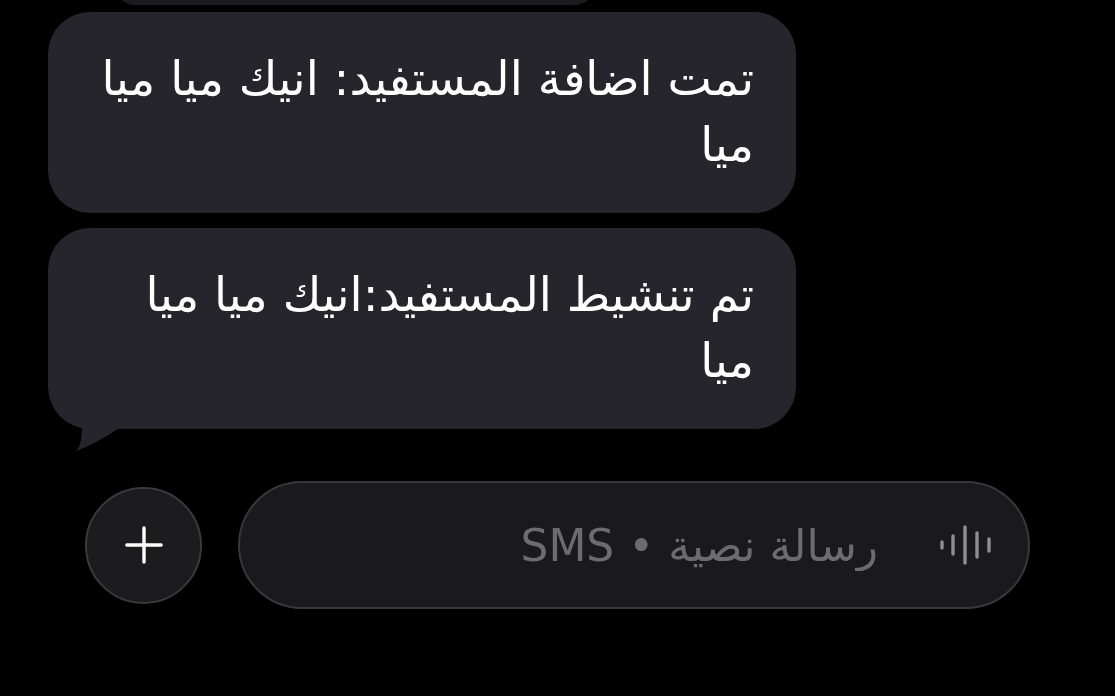 The image size is (1115, 696). I want to click on plus-icon, so click(143, 545).